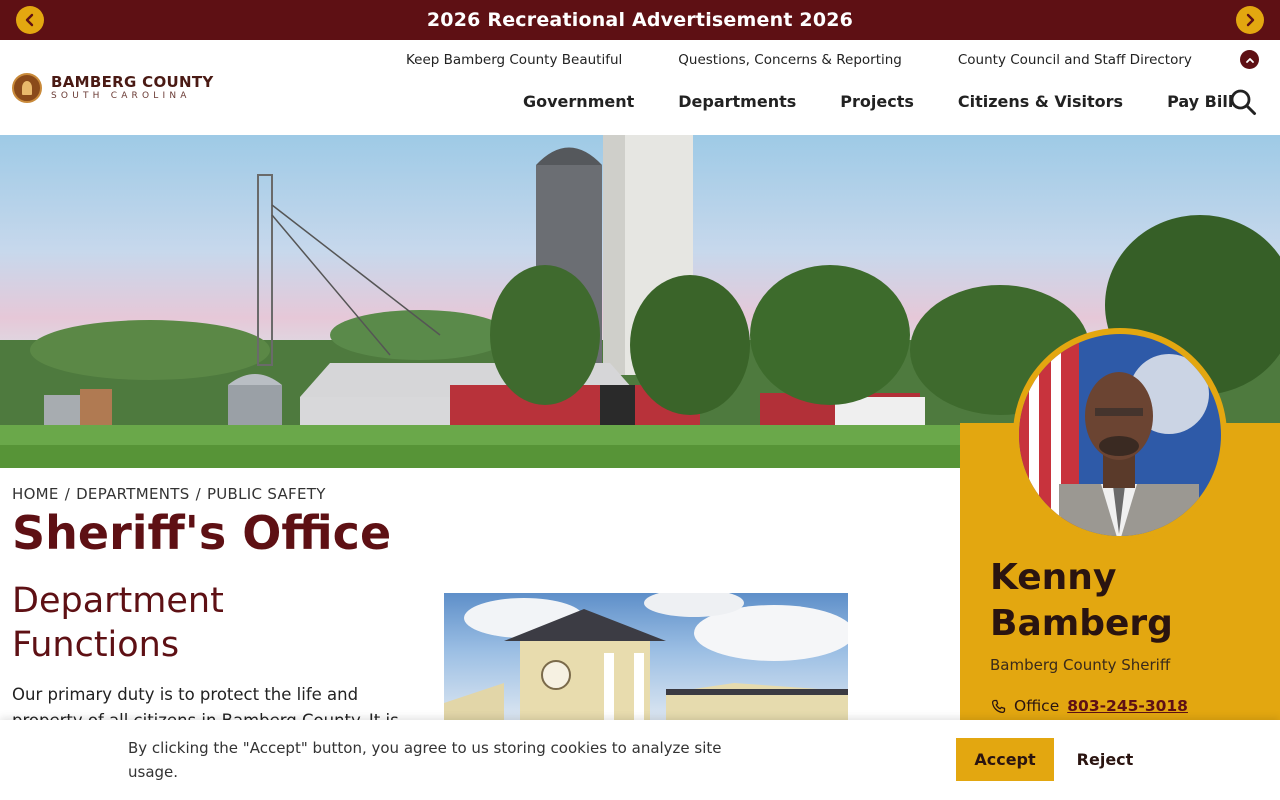 This screenshot has width=1280, height=800. What do you see at coordinates (1075, 60) in the screenshot?
I see `utility-link-directory: County Council and Staff Directory` at bounding box center [1075, 60].